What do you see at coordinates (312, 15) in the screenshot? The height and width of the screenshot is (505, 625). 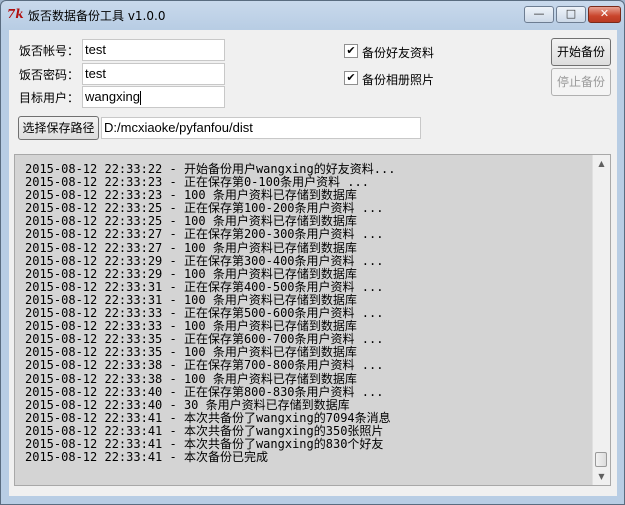 I see `title-bar: 7k 饭否数据备份工具 v1.0.0 — □ ✕` at bounding box center [312, 15].